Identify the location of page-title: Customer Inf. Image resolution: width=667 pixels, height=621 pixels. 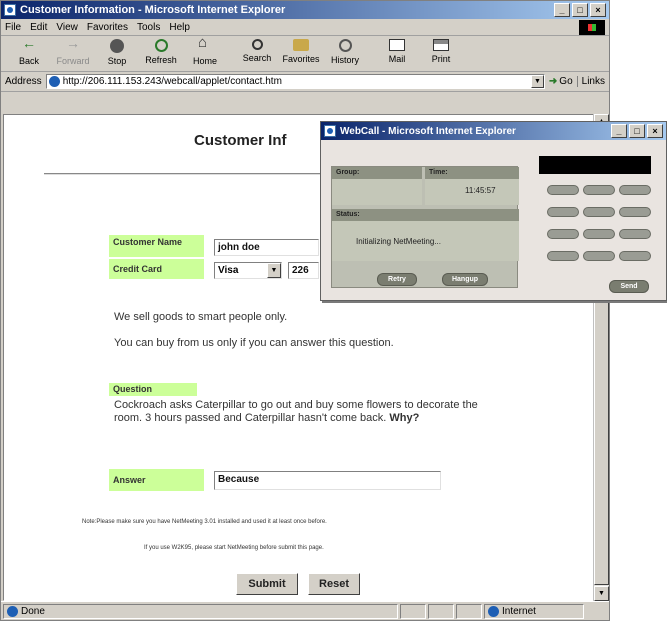
(240, 140).